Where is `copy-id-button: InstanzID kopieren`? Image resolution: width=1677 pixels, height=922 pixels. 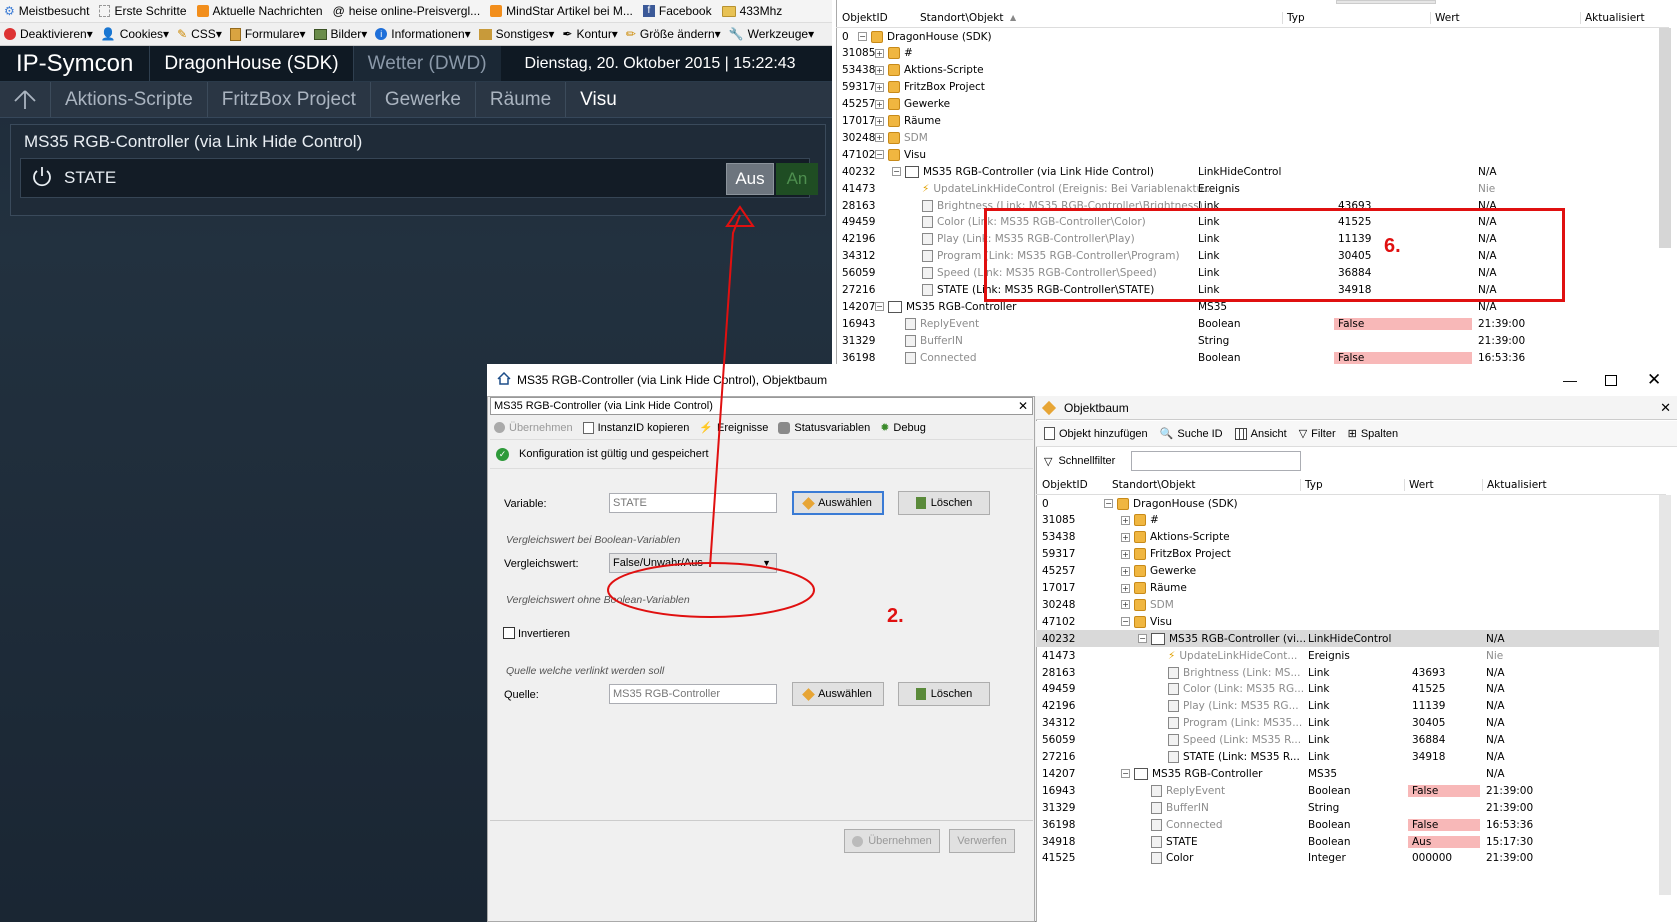
copy-id-button: InstanzID kopieren is located at coordinates (635, 427).